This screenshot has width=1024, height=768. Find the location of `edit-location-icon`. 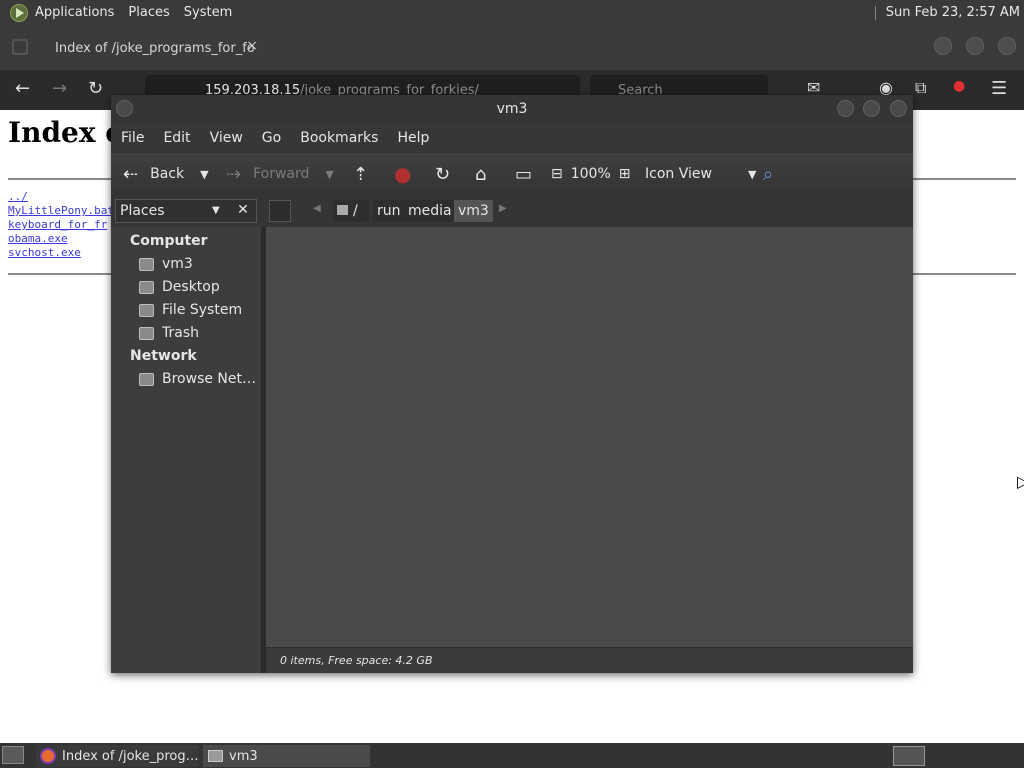

edit-location-icon is located at coordinates (280, 211).